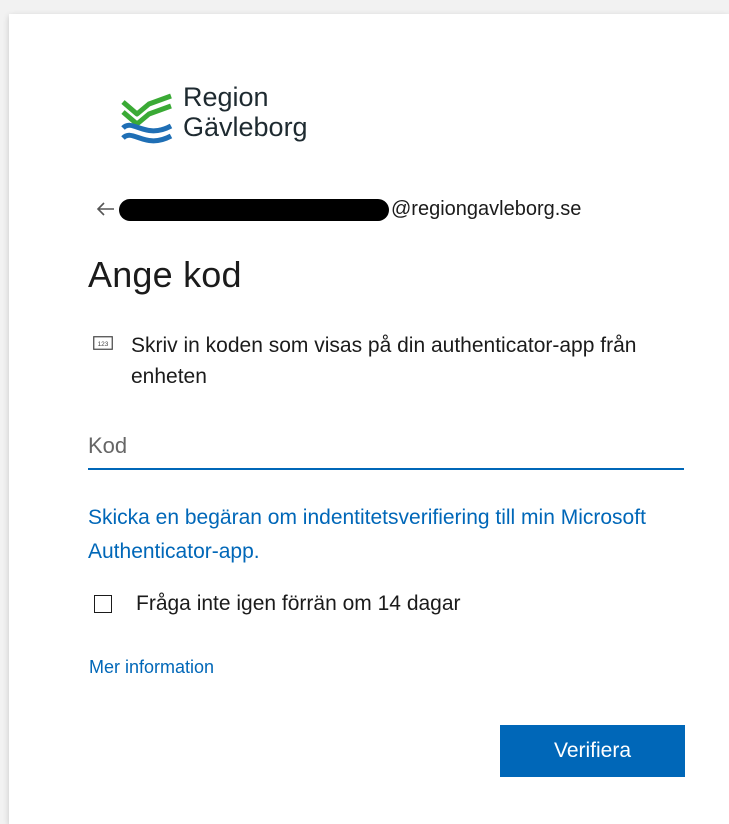 The height and width of the screenshot is (824, 729). Describe the element at coordinates (386, 447) in the screenshot. I see `code-input` at that location.